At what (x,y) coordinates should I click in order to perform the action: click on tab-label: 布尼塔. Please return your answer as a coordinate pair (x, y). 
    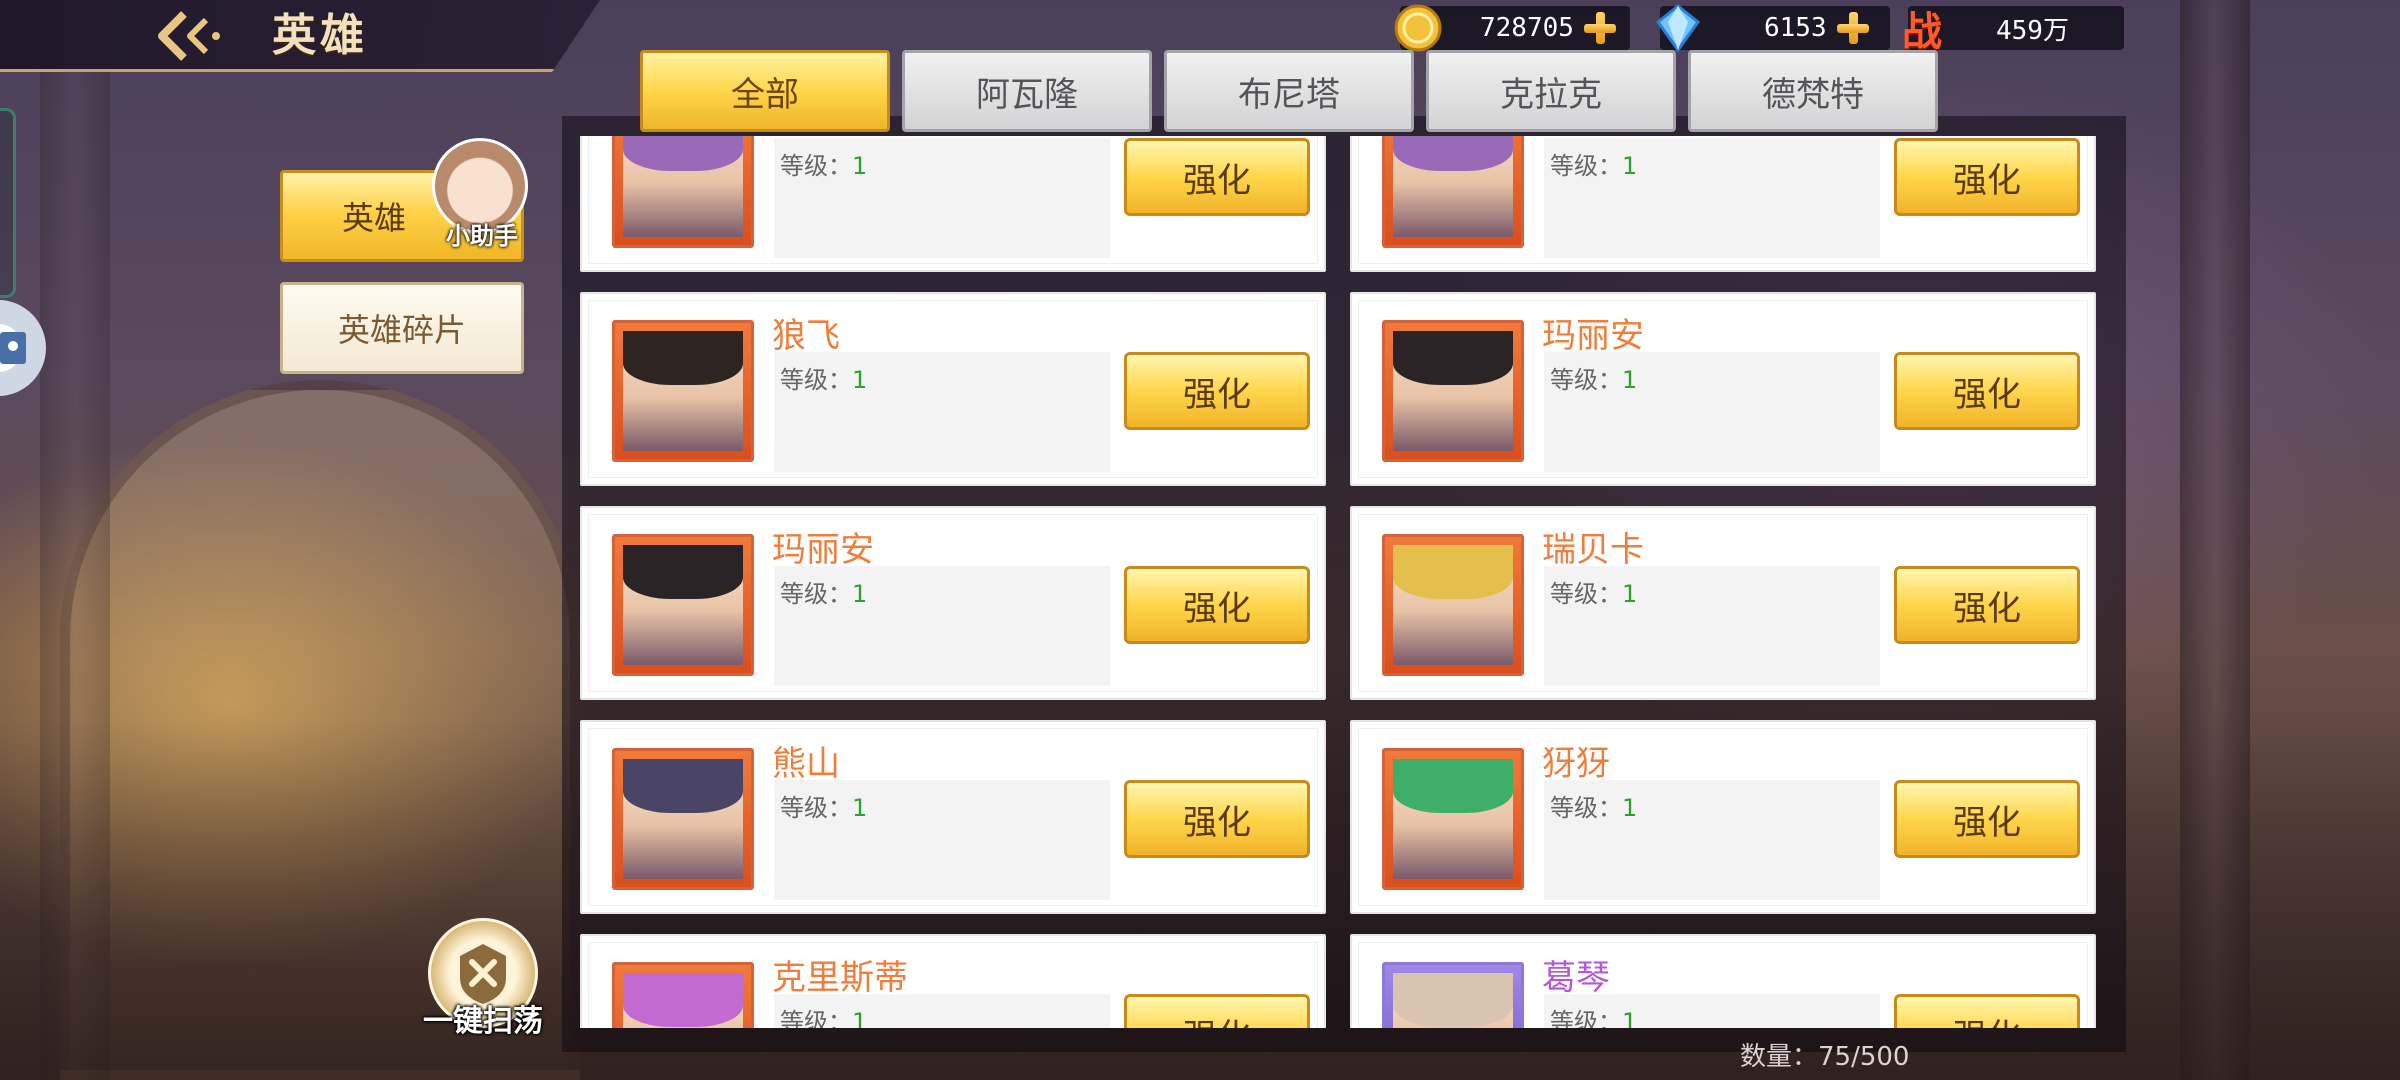
    Looking at the image, I should click on (1289, 94).